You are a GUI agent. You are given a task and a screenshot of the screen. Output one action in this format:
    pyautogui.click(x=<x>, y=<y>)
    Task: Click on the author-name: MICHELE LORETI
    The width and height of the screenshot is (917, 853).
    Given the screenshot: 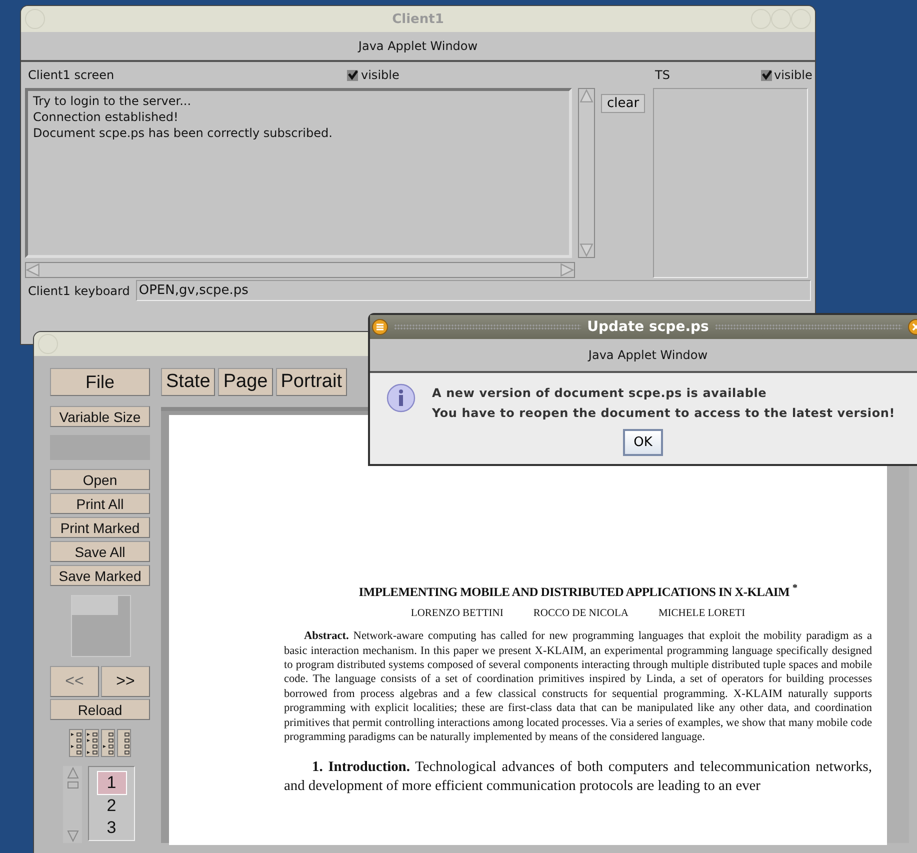 What is the action you would take?
    pyautogui.click(x=702, y=614)
    